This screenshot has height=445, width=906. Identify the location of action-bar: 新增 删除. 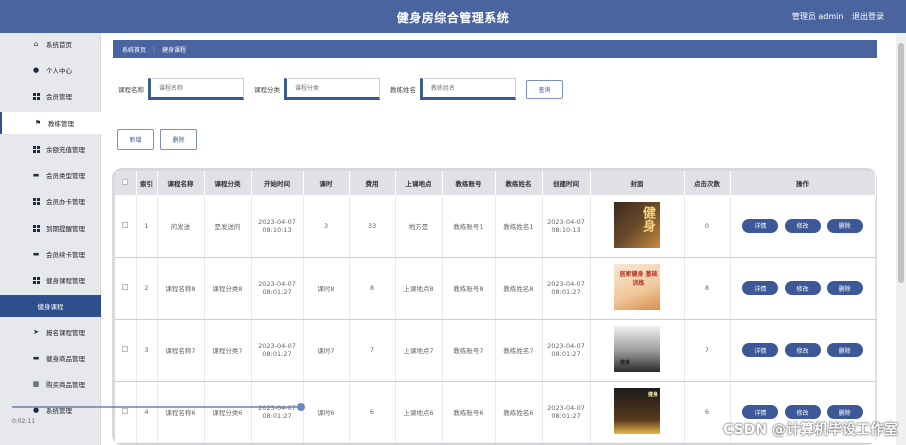
(160, 139).